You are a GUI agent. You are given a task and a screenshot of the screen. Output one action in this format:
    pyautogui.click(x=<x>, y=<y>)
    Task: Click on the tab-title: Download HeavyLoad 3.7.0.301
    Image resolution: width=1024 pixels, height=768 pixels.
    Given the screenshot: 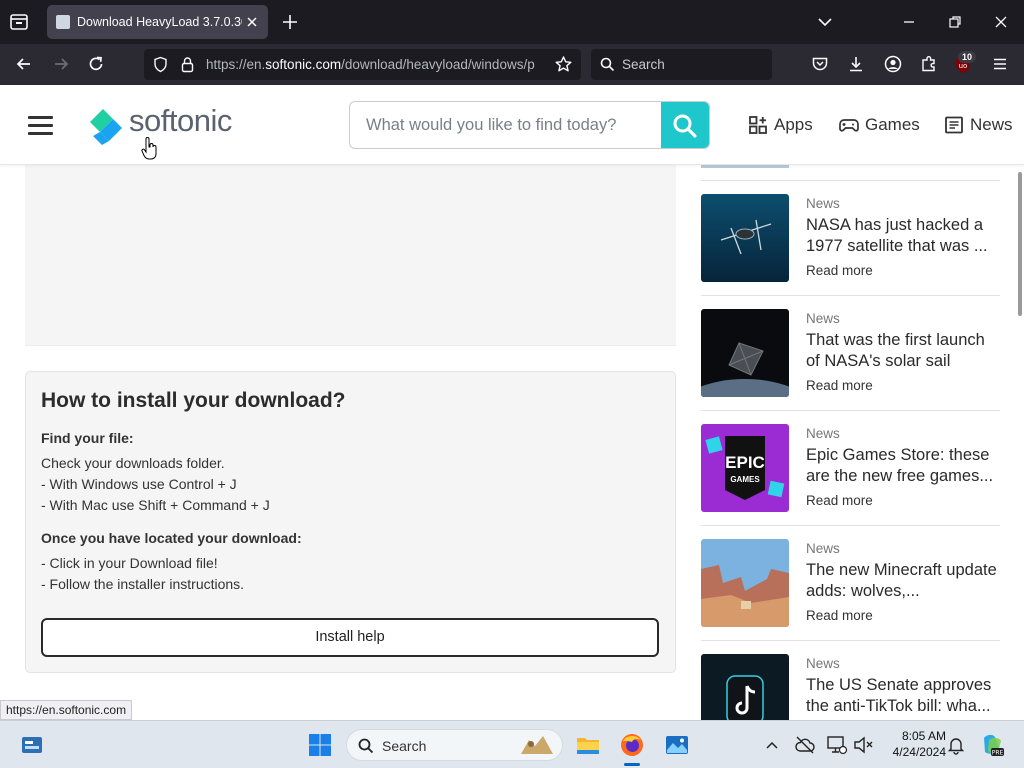 What is the action you would take?
    pyautogui.click(x=159, y=22)
    